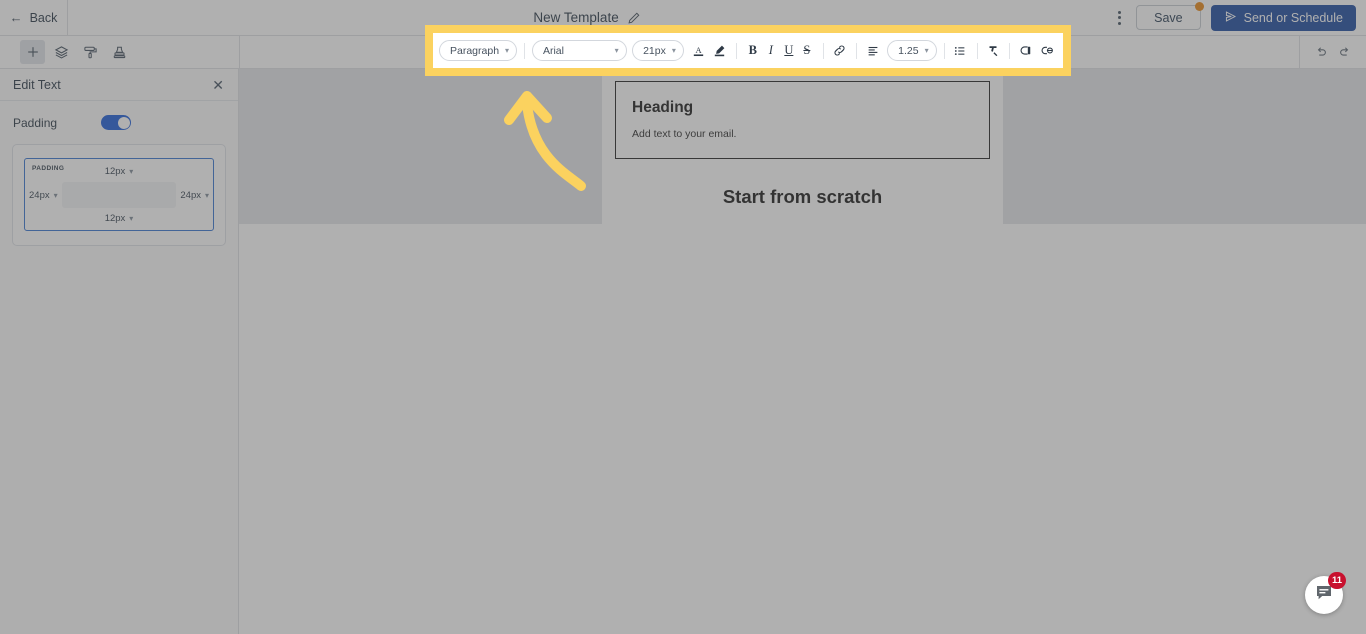 Image resolution: width=1366 pixels, height=634 pixels. Describe the element at coordinates (1119, 18) in the screenshot. I see `kebab-menu-icon` at that location.